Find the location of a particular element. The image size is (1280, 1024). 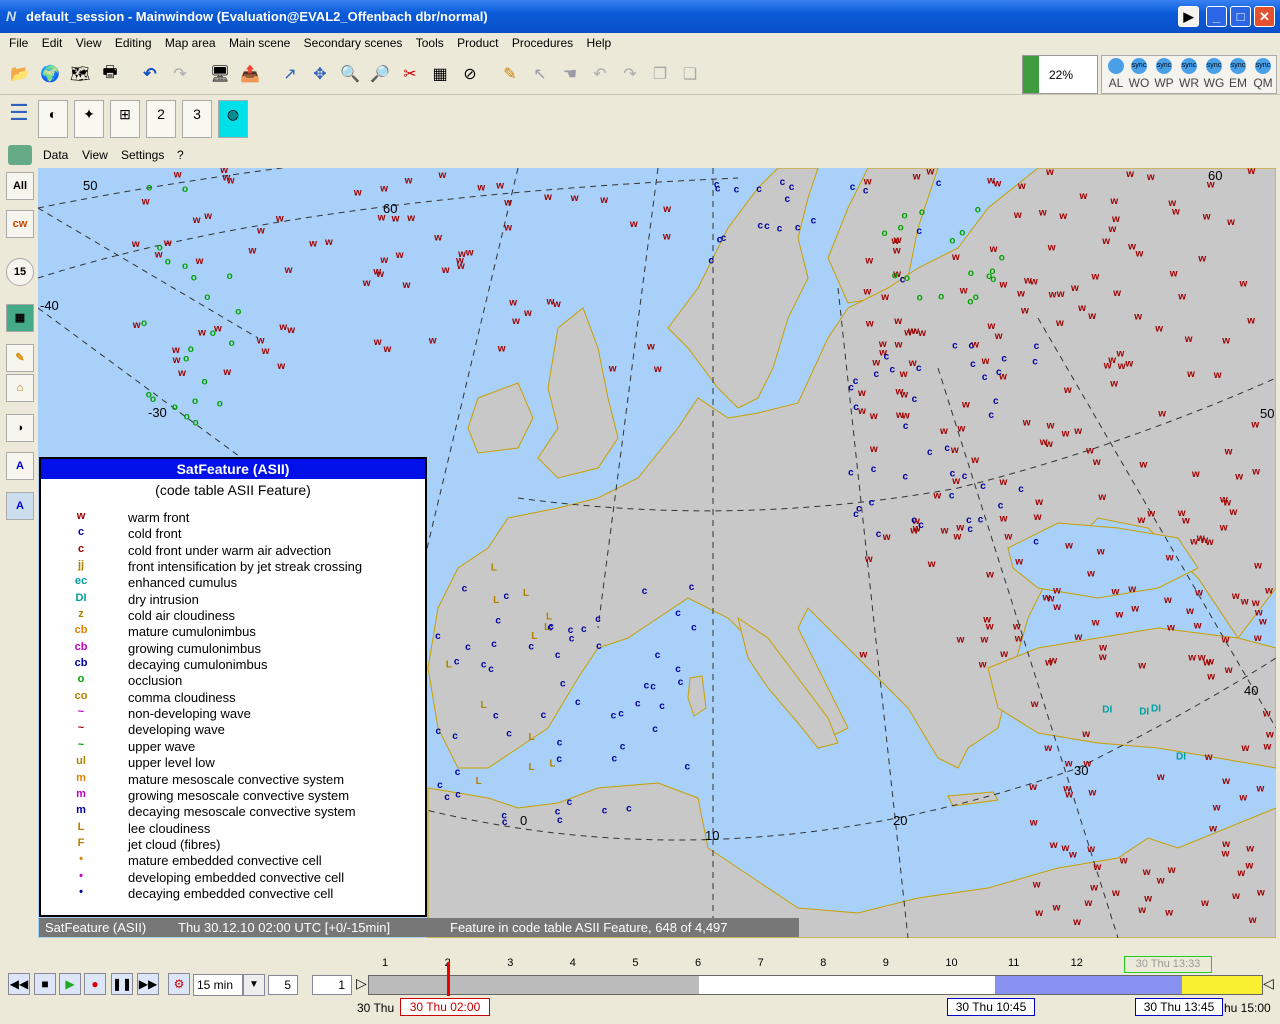

layer-3-icon: 3 is located at coordinates (197, 119).